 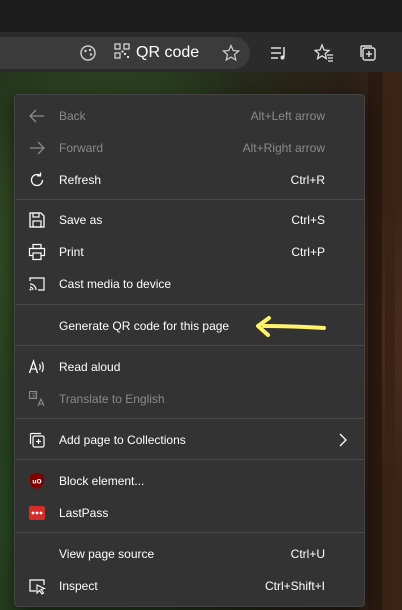 I want to click on extensions-icon, so click(x=88, y=53).